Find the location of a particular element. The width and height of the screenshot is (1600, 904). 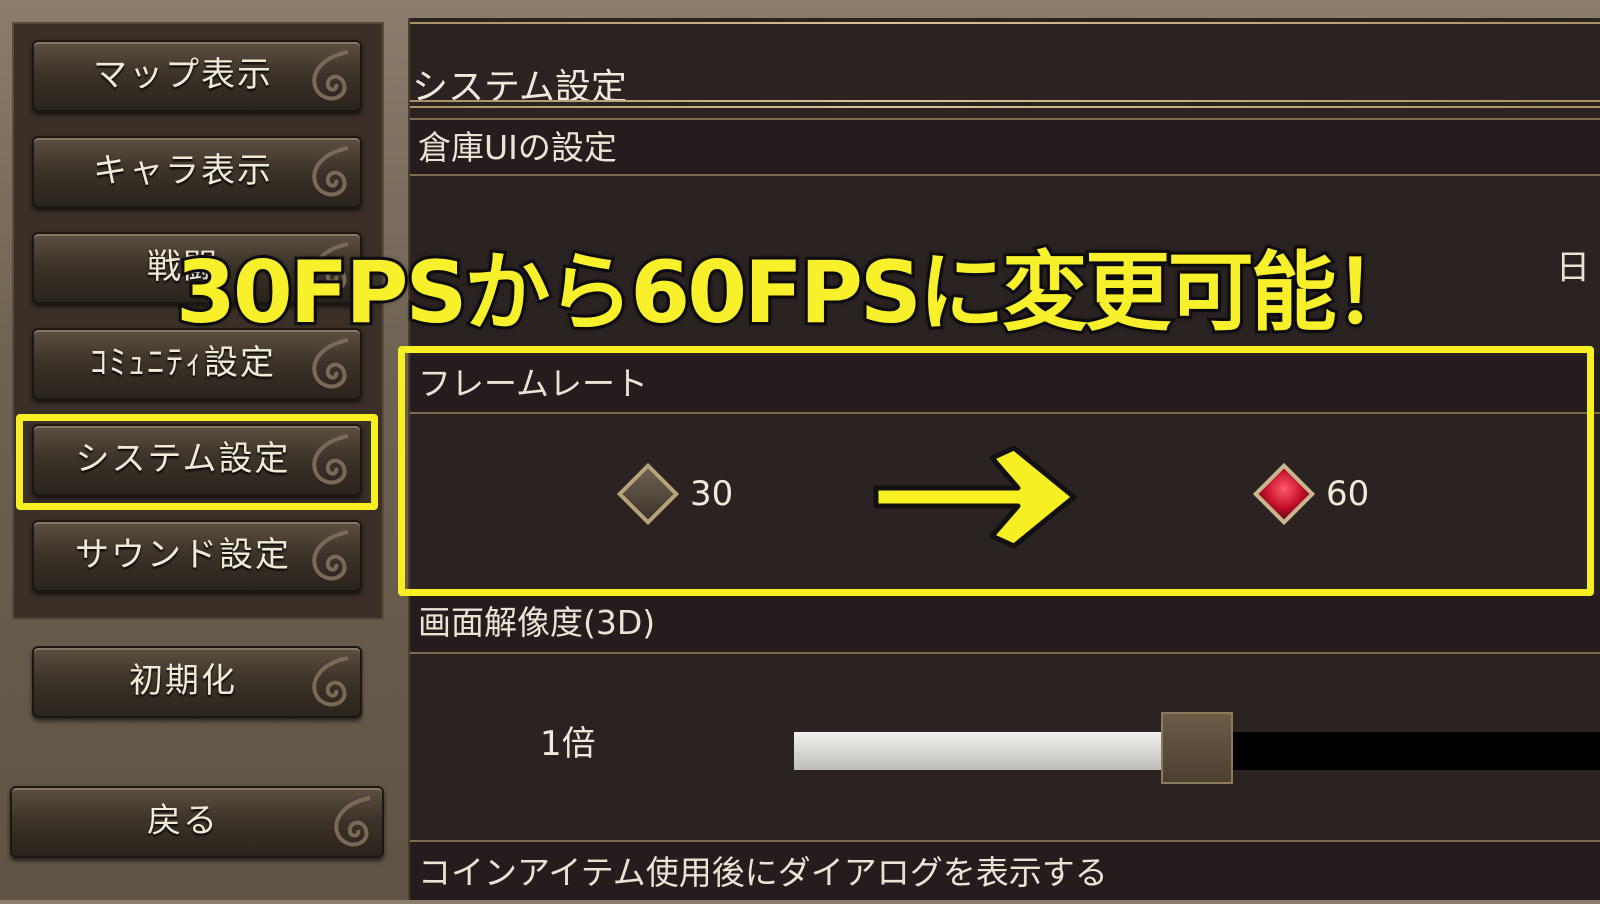

section-coin-item: コインアイテム使用後にダイアログを表示する is located at coordinates (1005, 870).